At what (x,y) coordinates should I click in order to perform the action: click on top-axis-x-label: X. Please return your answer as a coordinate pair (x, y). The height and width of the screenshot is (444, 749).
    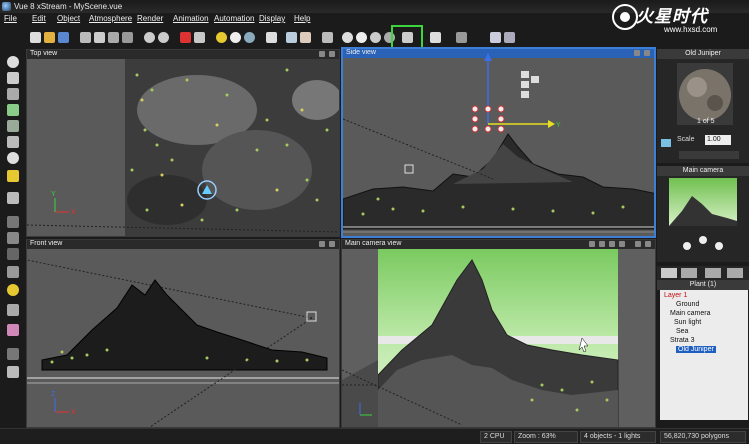
    Looking at the image, I should click on (73, 212).